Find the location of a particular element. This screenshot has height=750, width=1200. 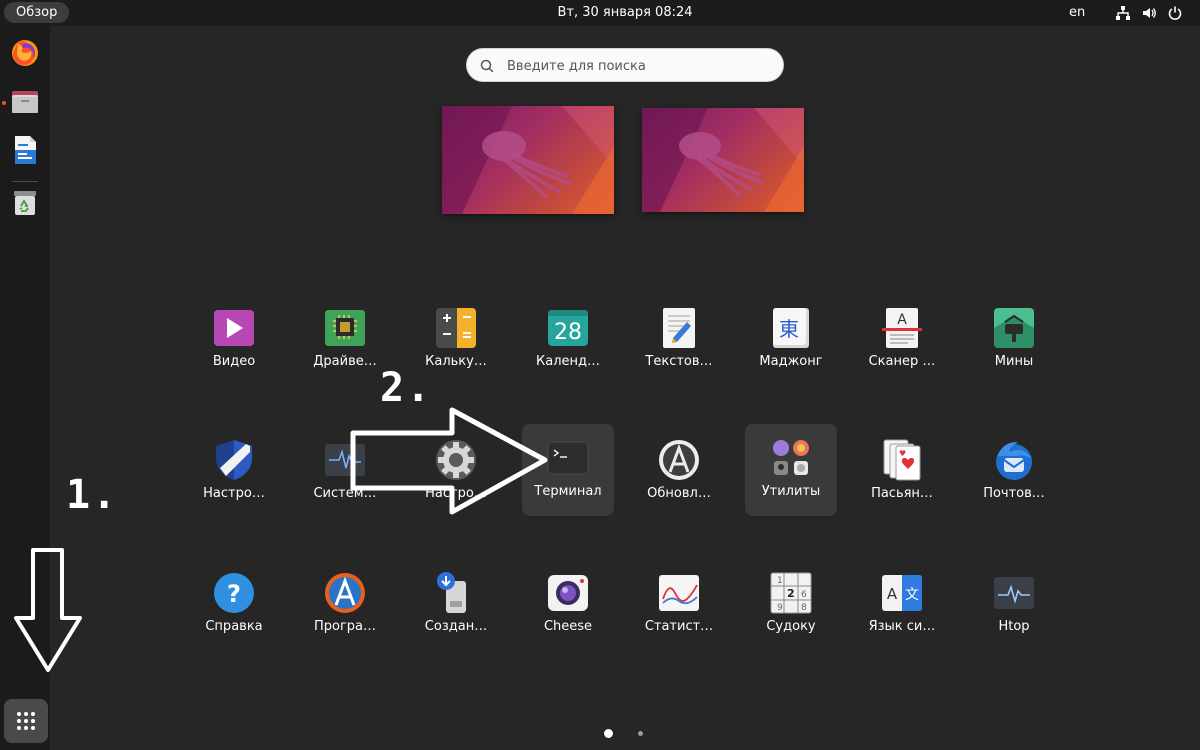

volume-icon is located at coordinates (1149, 13).